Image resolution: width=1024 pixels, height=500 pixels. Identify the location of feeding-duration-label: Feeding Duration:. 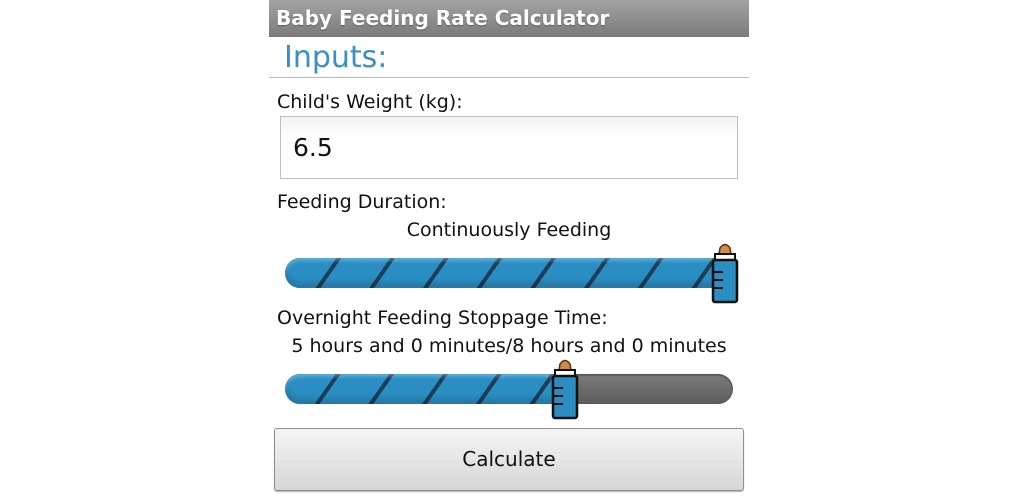
(362, 202).